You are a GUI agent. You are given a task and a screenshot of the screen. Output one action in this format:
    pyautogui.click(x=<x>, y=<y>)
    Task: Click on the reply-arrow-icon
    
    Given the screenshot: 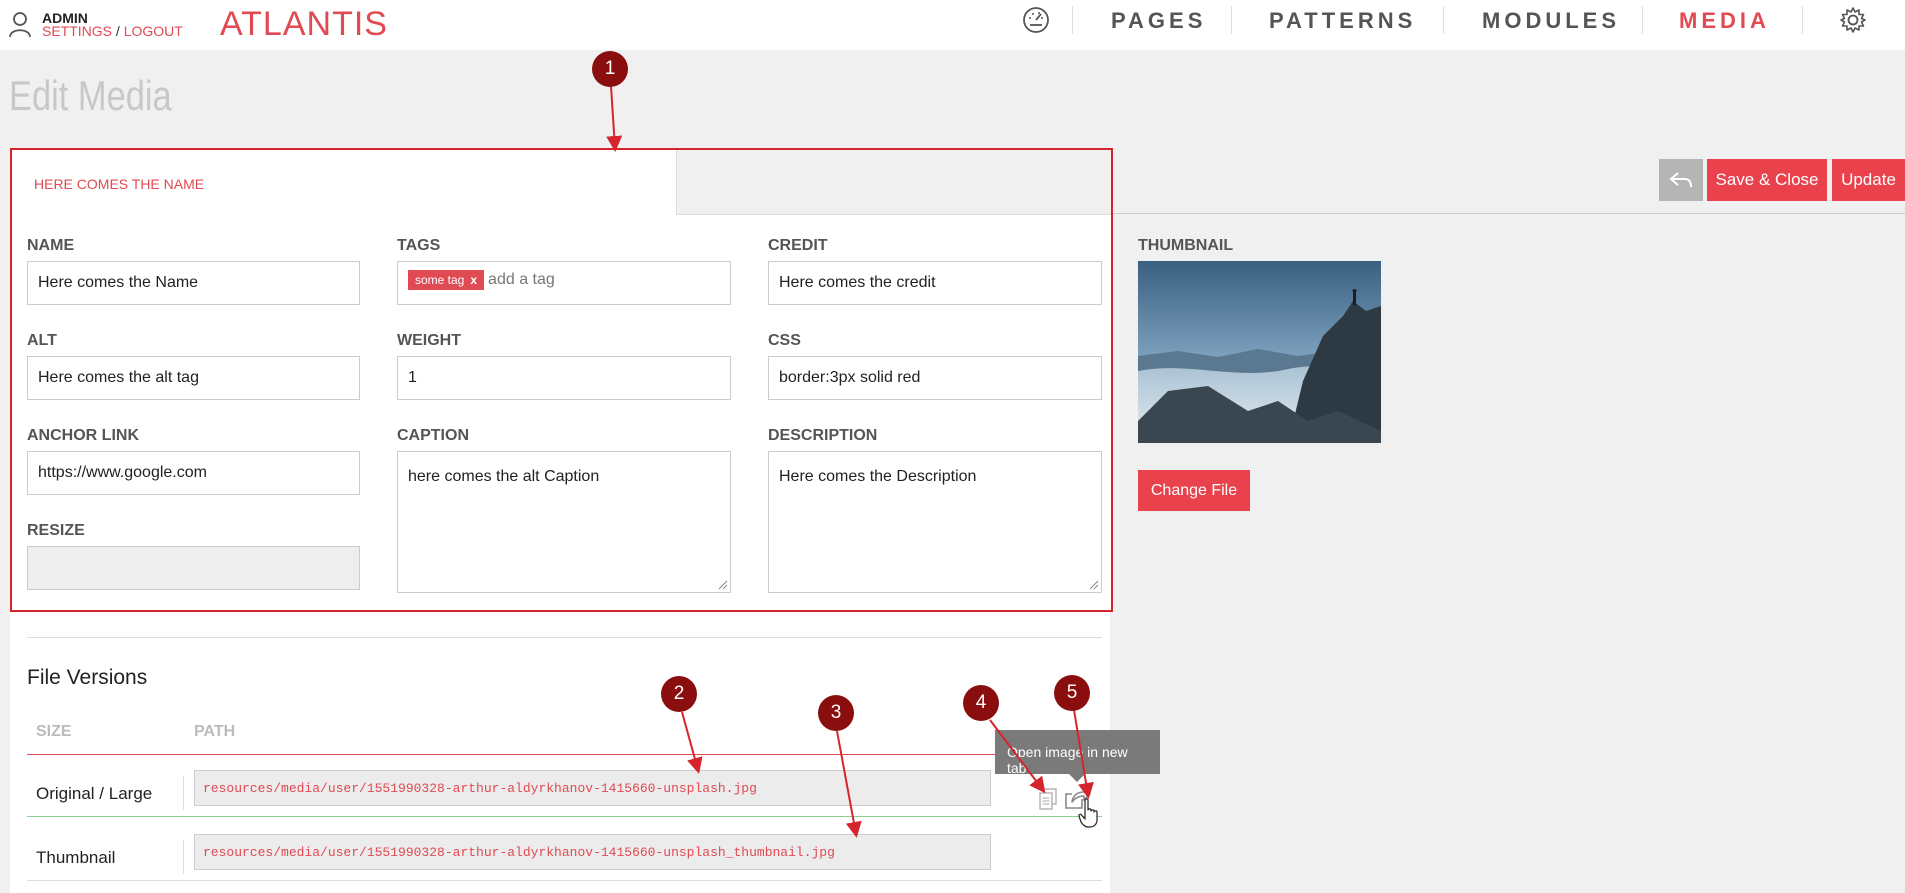 What is the action you would take?
    pyautogui.click(x=1680, y=180)
    